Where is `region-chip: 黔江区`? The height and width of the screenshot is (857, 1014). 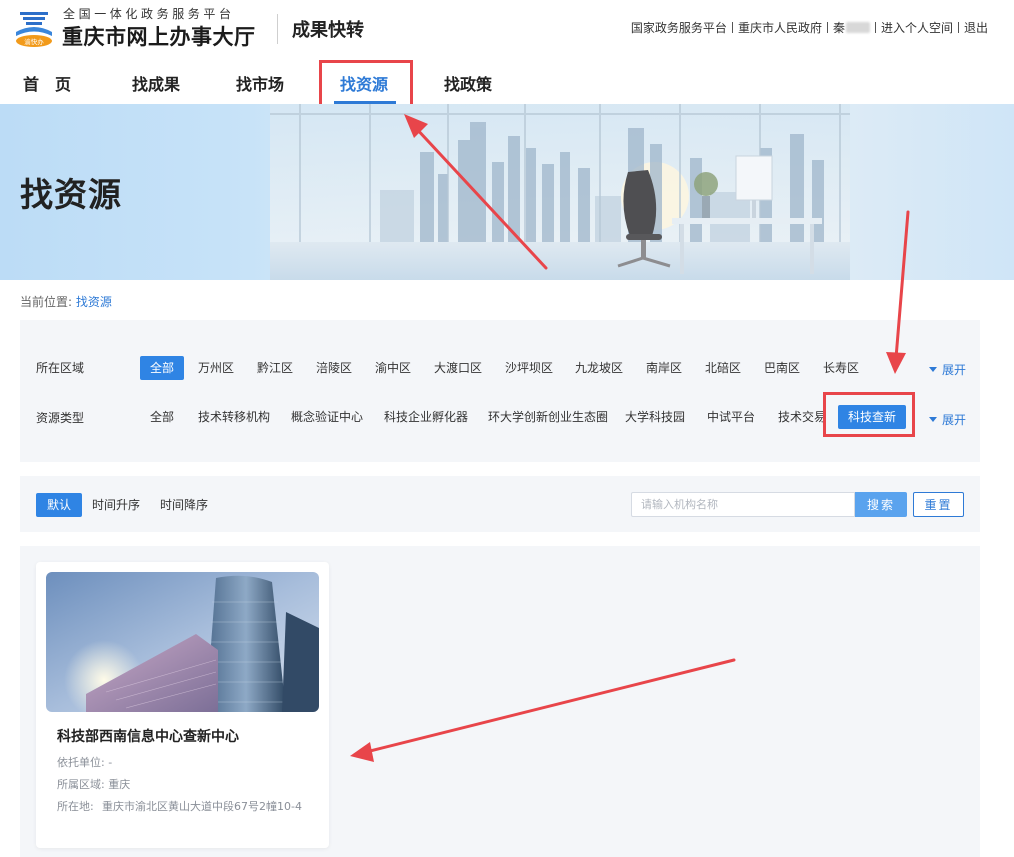
region-chip: 黔江区 is located at coordinates (275, 368).